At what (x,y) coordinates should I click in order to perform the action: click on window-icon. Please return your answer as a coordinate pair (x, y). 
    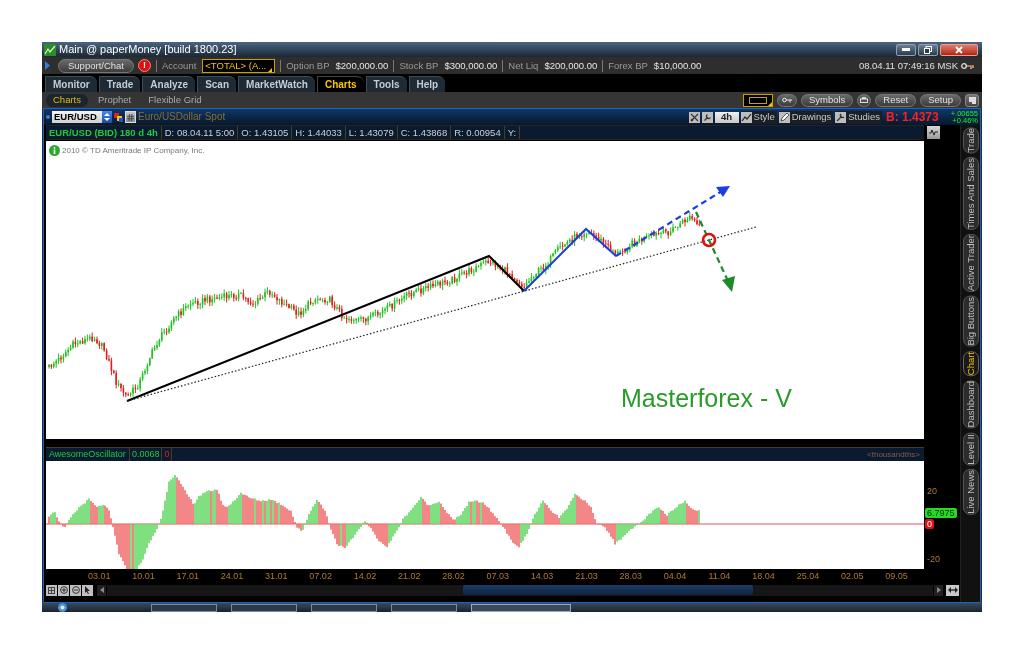
    Looking at the image, I should click on (972, 100).